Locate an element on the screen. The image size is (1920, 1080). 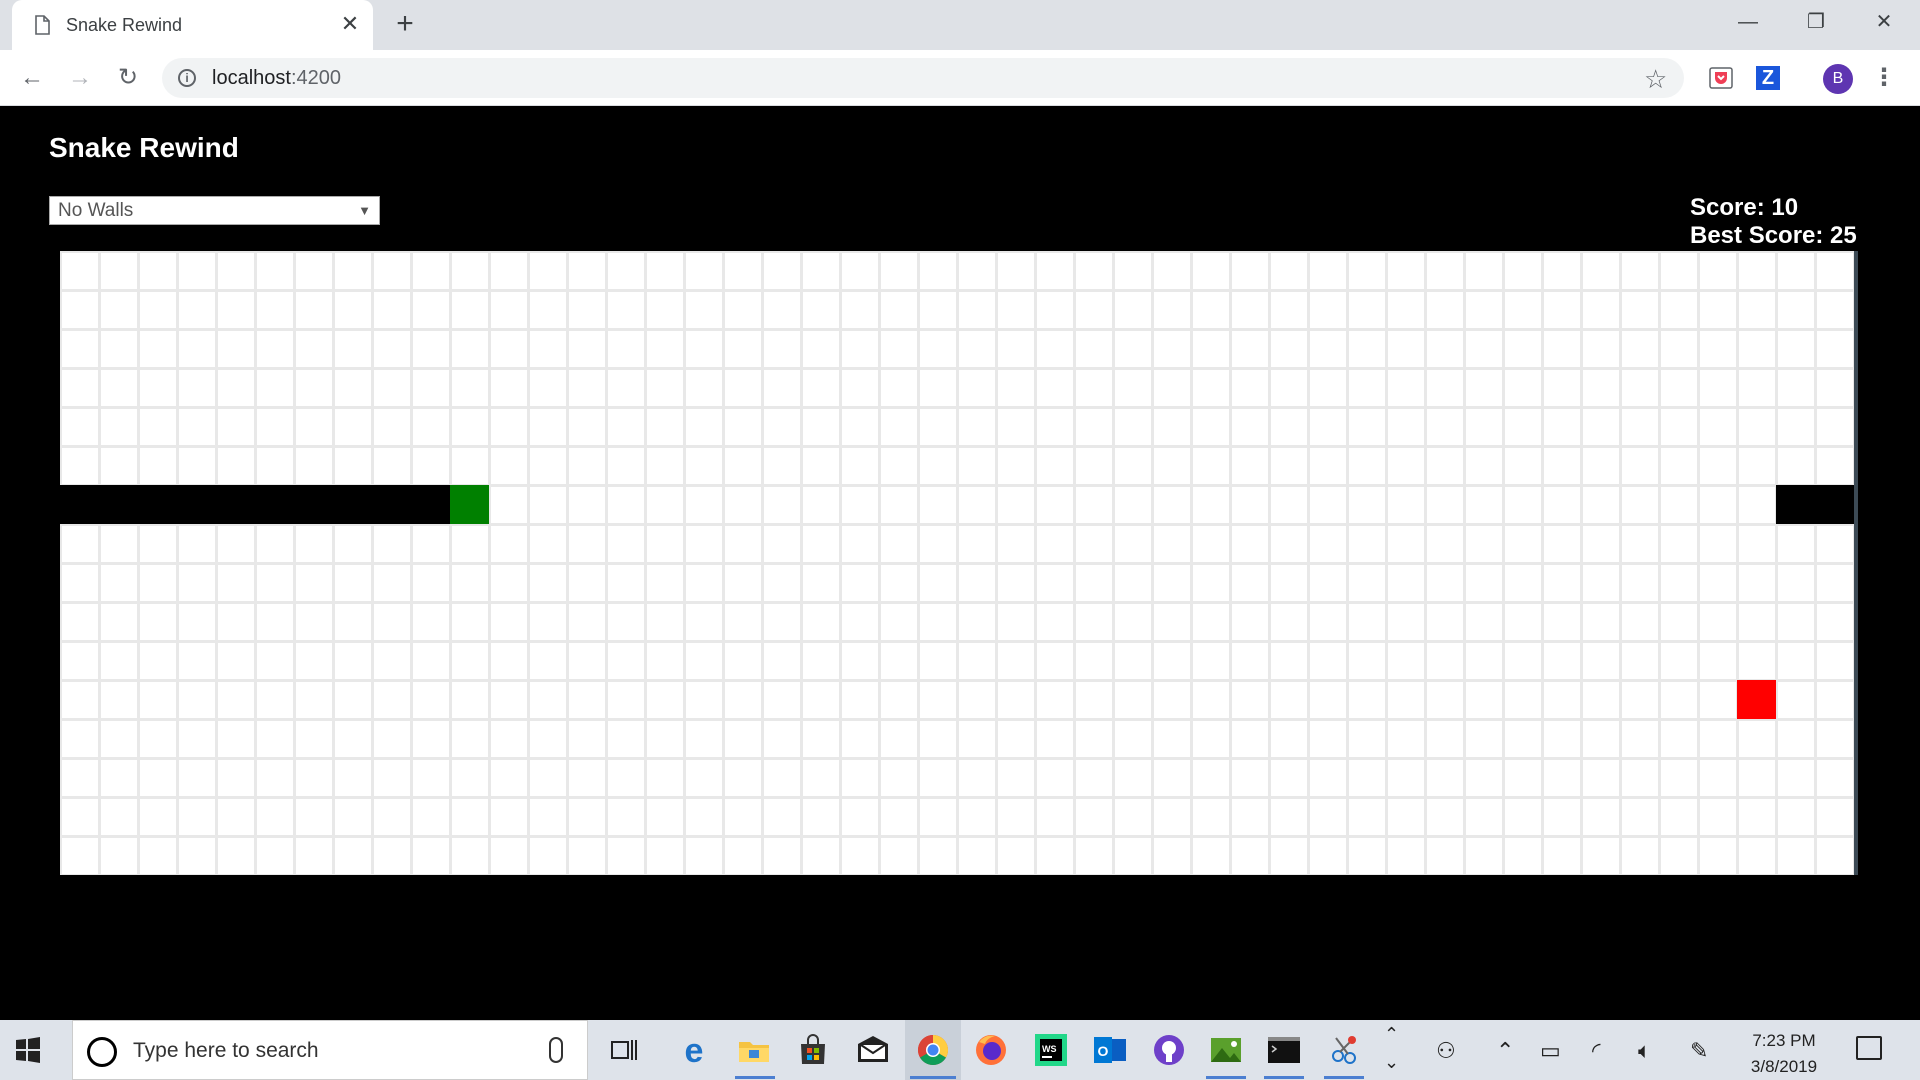
task-view-icon is located at coordinates (624, 1050).